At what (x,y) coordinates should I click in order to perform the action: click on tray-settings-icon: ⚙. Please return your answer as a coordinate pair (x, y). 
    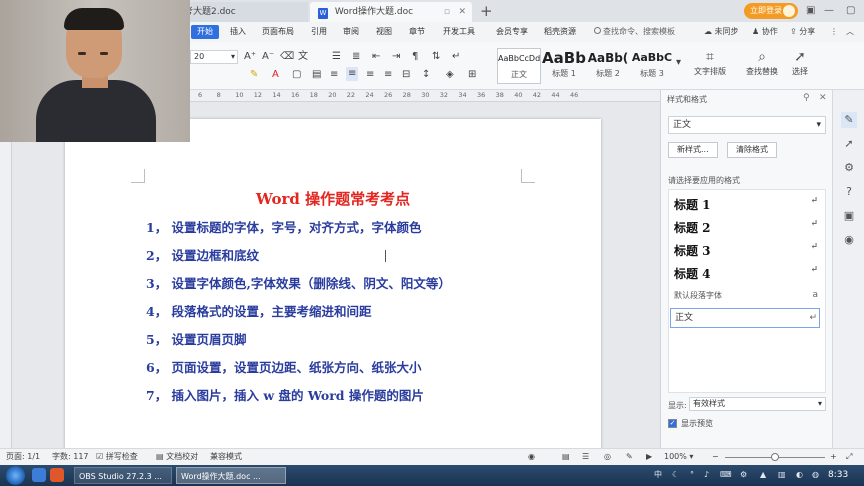
    Looking at the image, I should click on (743, 475).